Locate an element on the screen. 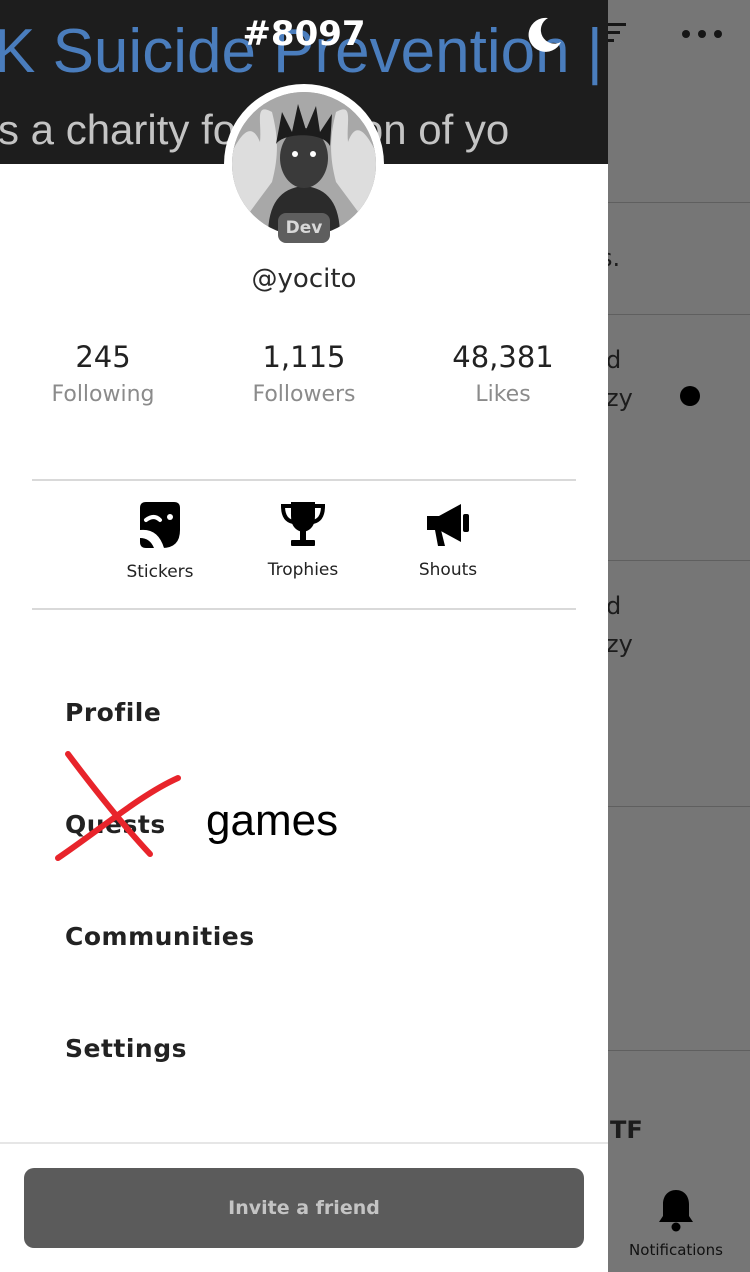 This screenshot has width=750, height=1272. notifications-tab: Notifications is located at coordinates (676, 1223).